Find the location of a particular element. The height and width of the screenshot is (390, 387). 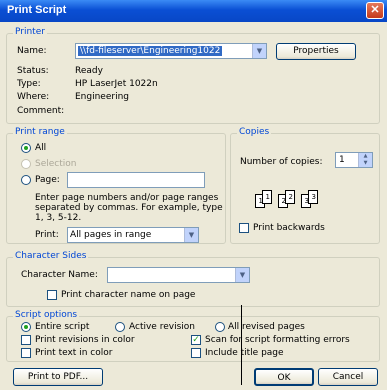

print-character-name-checkbox is located at coordinates (52, 295).